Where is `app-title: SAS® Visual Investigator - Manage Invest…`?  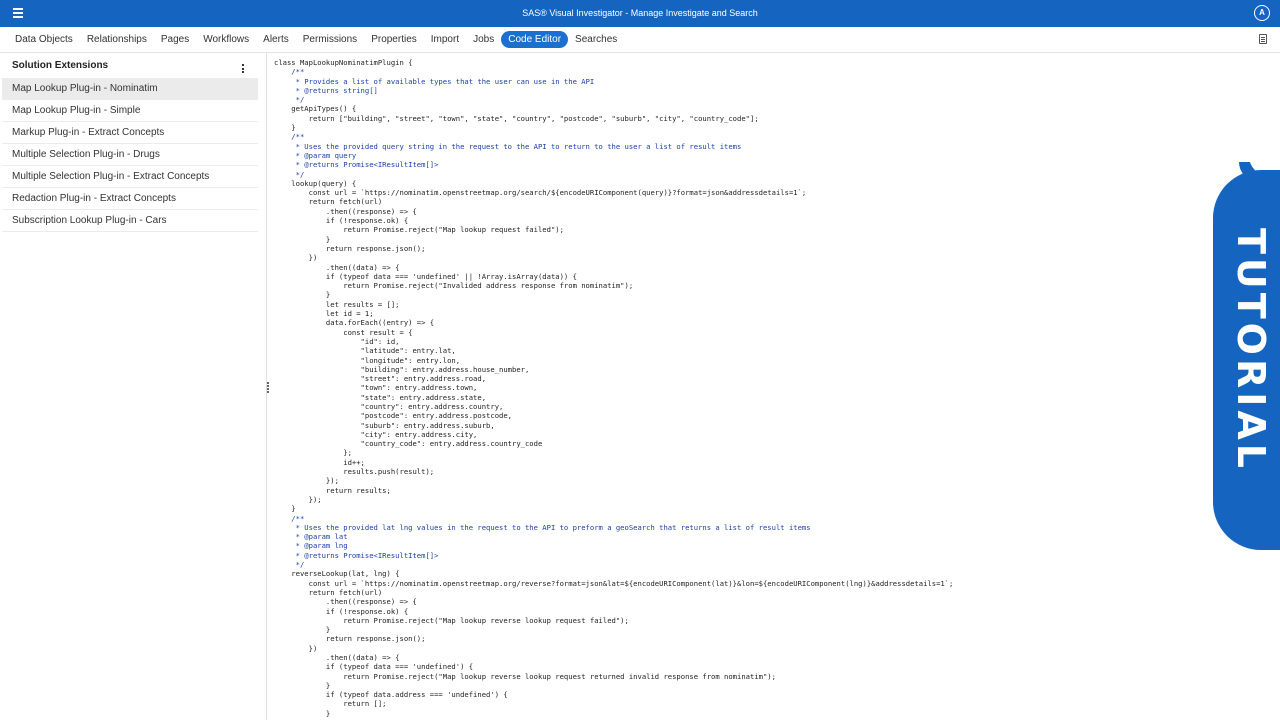 app-title: SAS® Visual Investigator - Manage Invest… is located at coordinates (640, 13).